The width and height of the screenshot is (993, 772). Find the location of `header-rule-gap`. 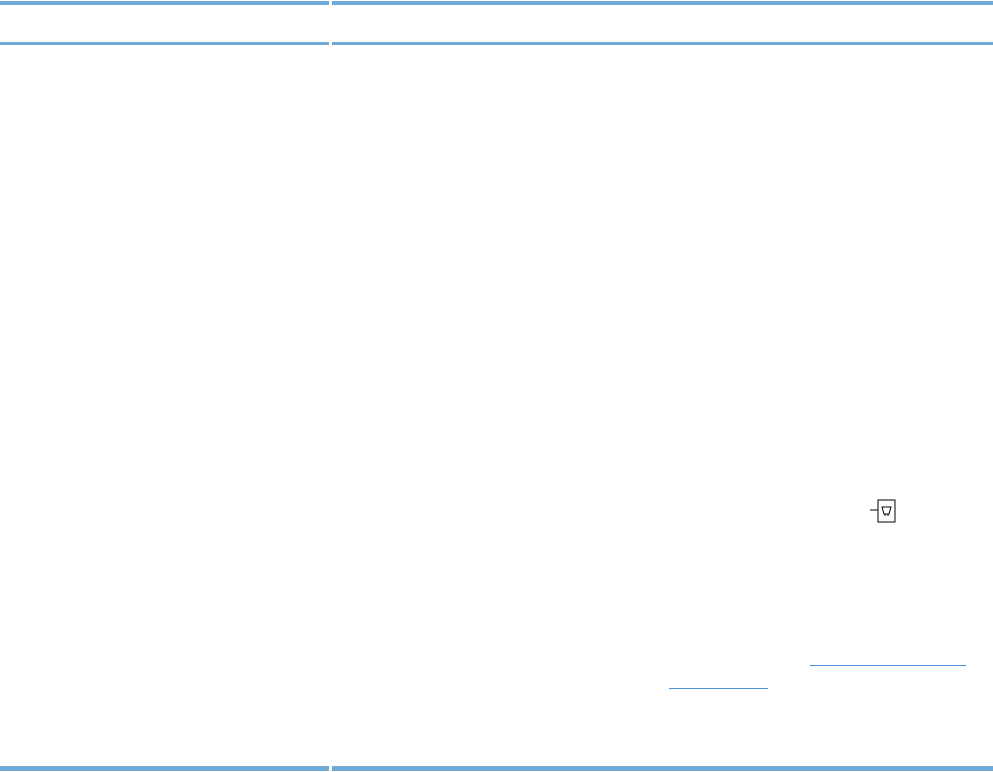

header-rule-gap is located at coordinates (330, 43).